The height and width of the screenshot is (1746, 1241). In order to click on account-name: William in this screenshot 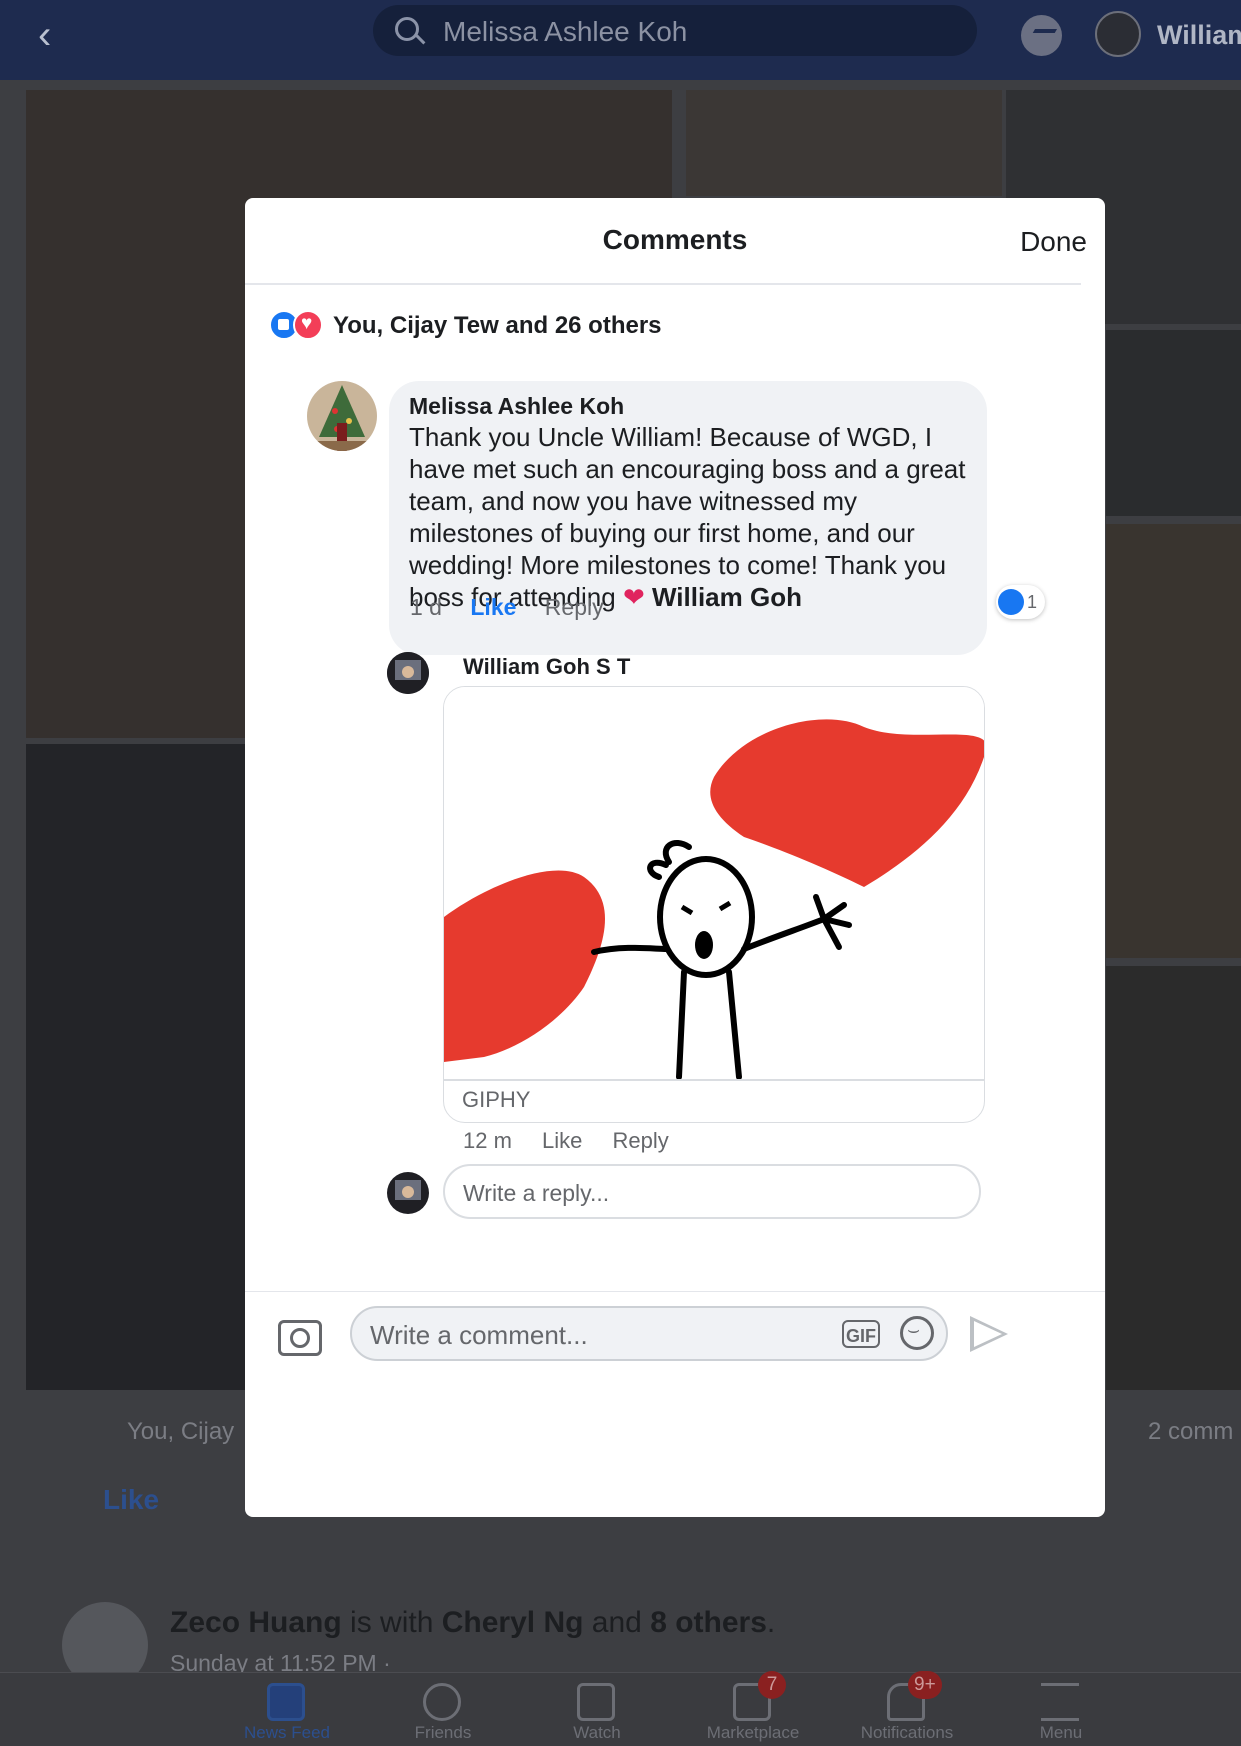, I will do `click(1199, 35)`.